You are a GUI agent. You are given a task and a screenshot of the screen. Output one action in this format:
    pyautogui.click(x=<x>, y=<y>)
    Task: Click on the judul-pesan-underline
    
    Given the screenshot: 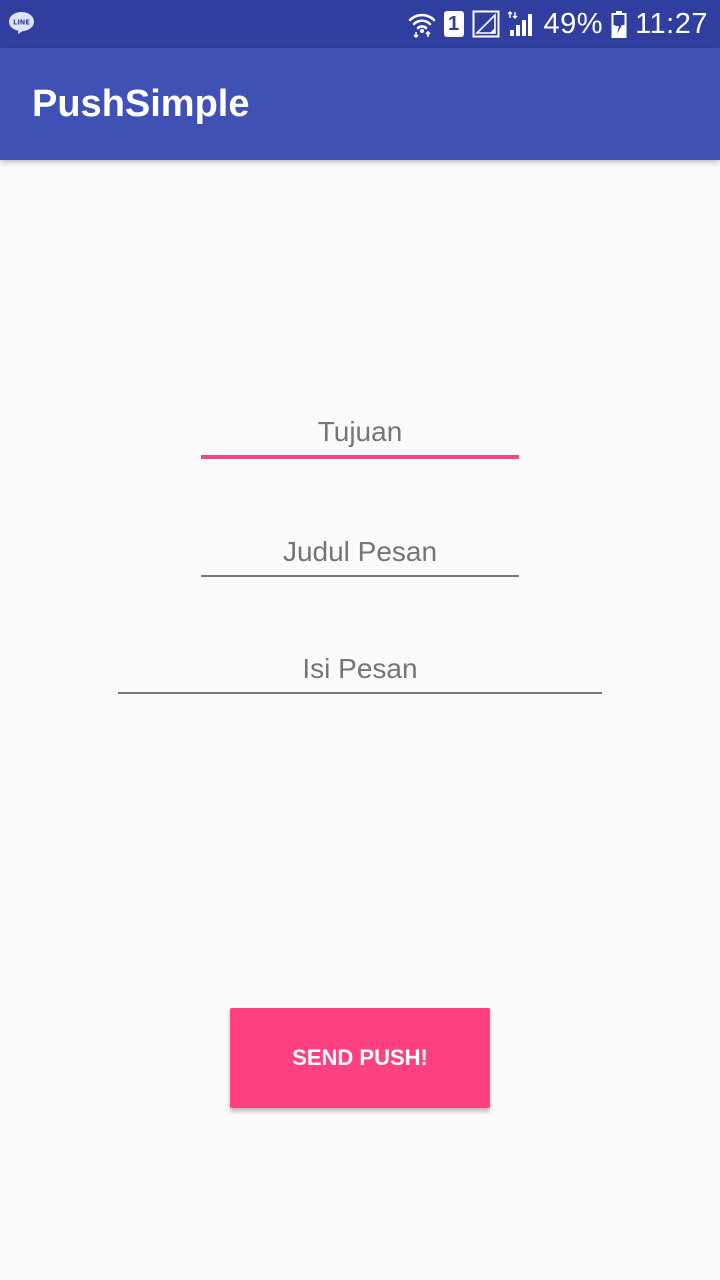 What is the action you would take?
    pyautogui.click(x=360, y=576)
    